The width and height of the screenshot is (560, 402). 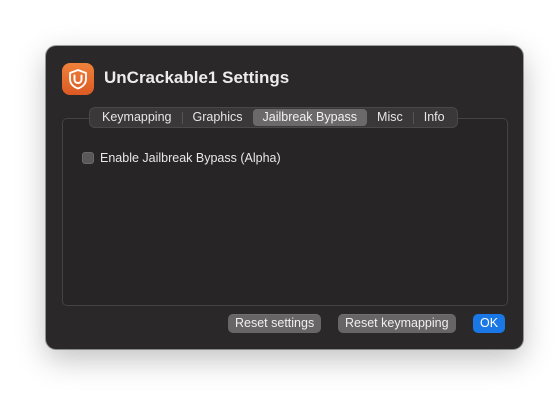 I want to click on ok-button: OK, so click(x=489, y=323).